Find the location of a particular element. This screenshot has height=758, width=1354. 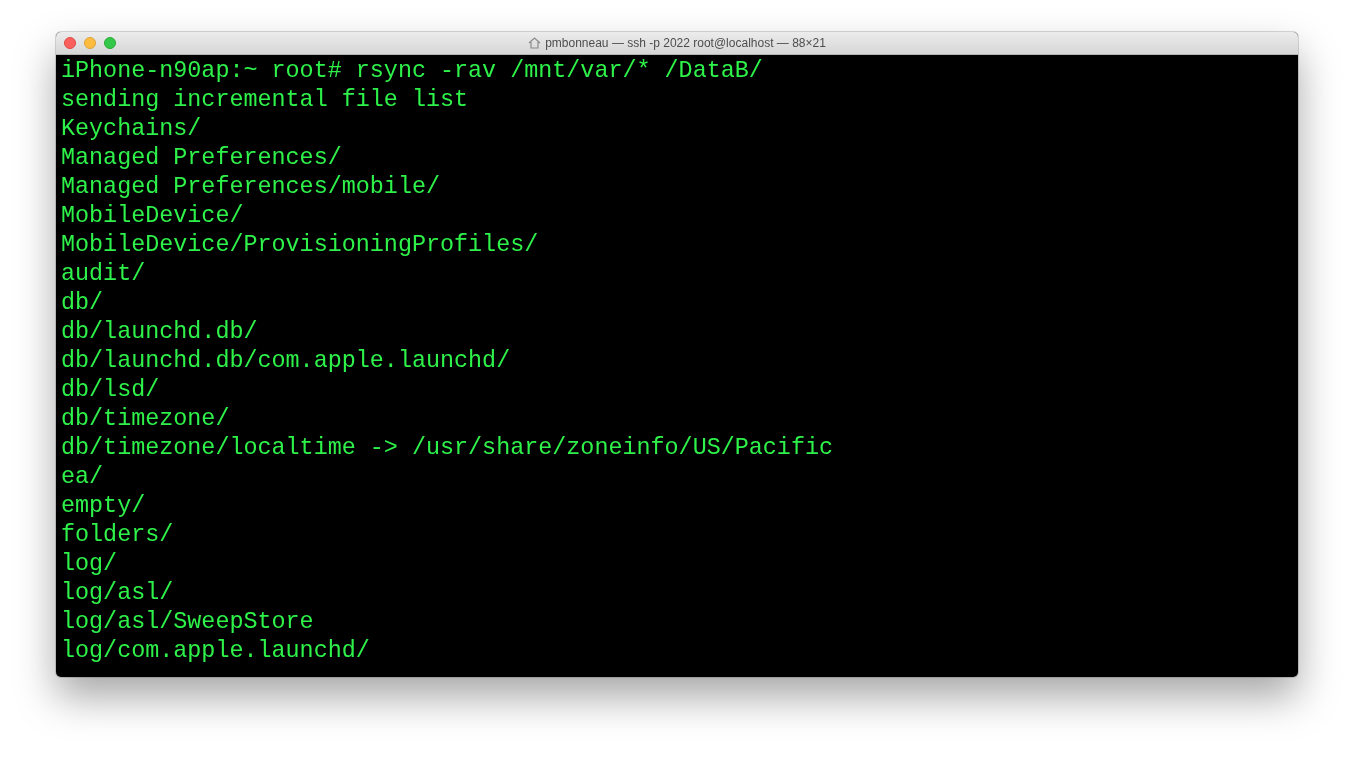

terminal-line: db/launchd.db/ is located at coordinates (159, 332).